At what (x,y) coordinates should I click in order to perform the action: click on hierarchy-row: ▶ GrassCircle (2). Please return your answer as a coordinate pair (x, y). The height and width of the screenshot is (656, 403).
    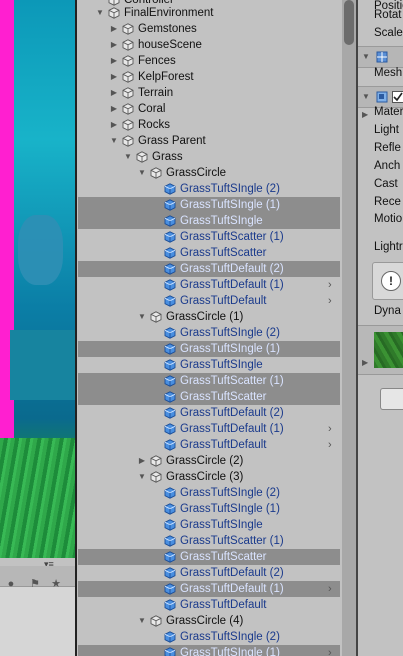
    Looking at the image, I should click on (209, 461).